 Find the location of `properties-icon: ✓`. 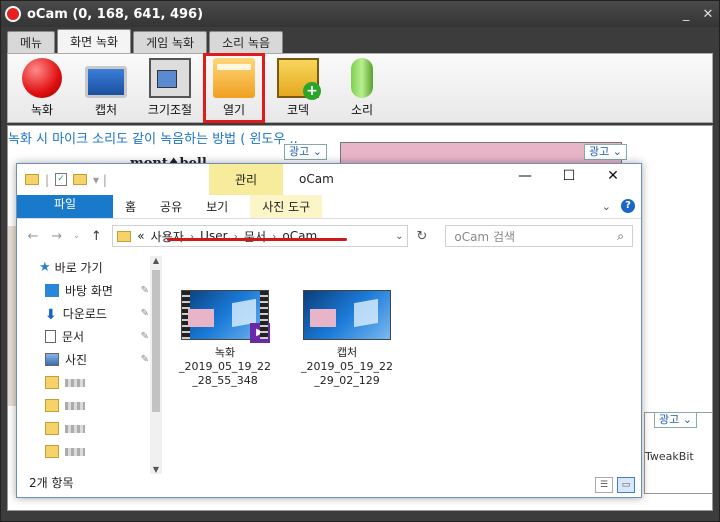

properties-icon: ✓ is located at coordinates (61, 179).